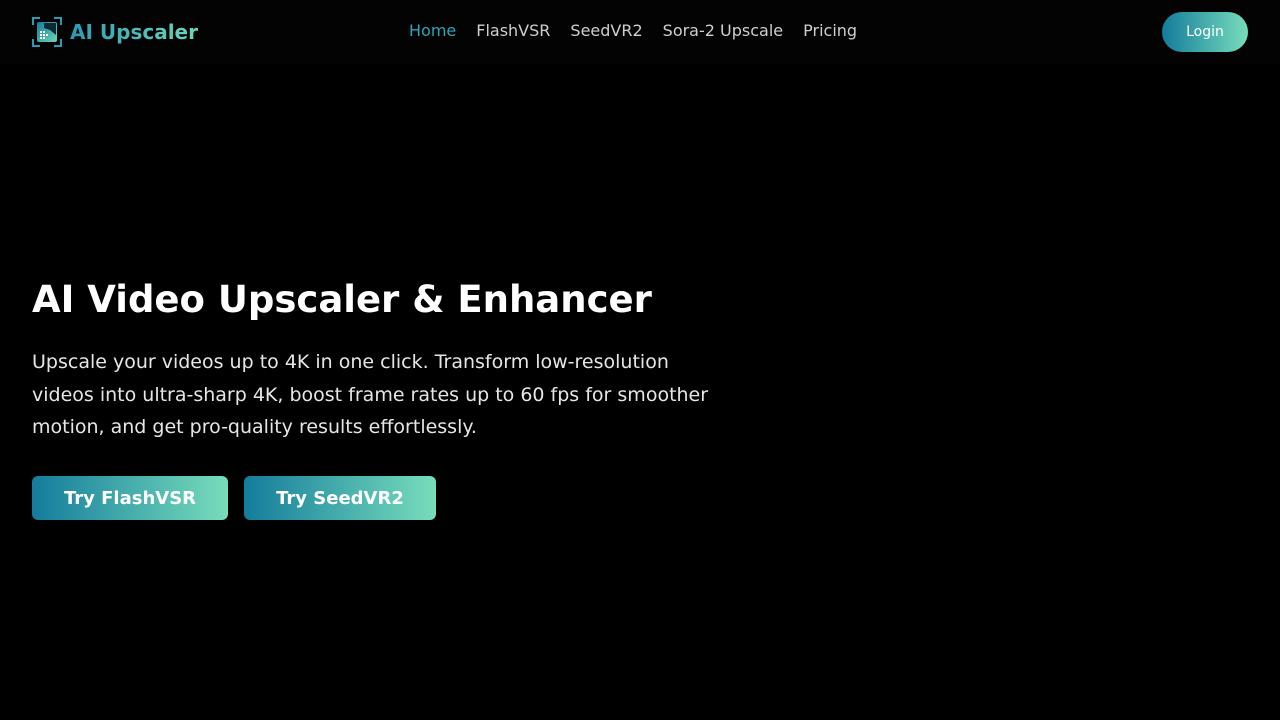 The width and height of the screenshot is (1280, 720). What do you see at coordinates (342, 299) in the screenshot?
I see `hero-title: AI Video Upscaler & Enhancer` at bounding box center [342, 299].